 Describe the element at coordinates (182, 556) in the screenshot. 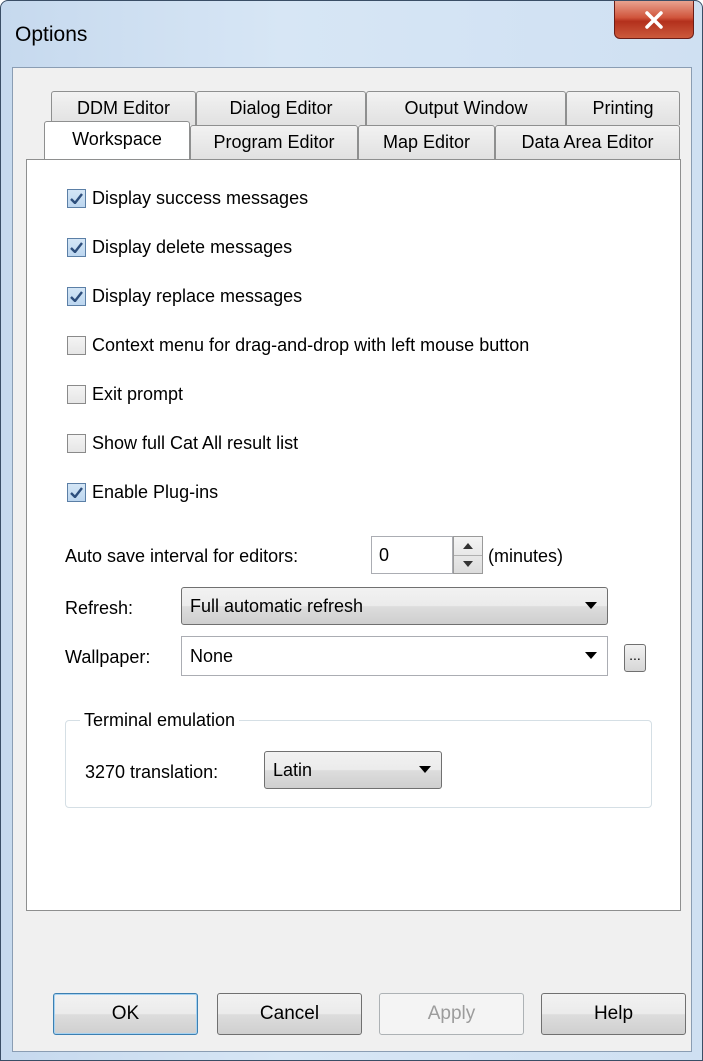

I see `autosave-label: Auto save interval for editors:` at that location.